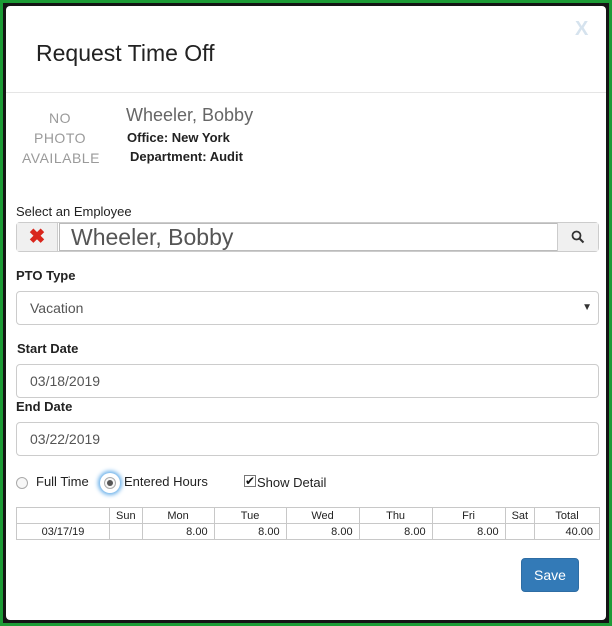 The width and height of the screenshot is (612, 626). I want to click on show-detail-checkbox: ✔, so click(250, 481).